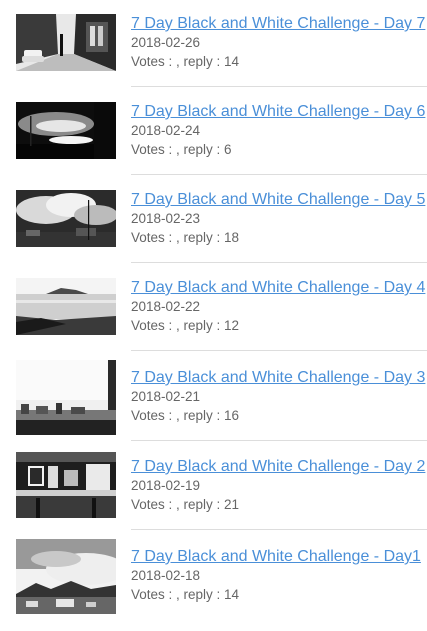 The height and width of the screenshot is (631, 427). I want to click on post-title-link: 7 Day Black and White Challenge - Day 3, so click(278, 377).